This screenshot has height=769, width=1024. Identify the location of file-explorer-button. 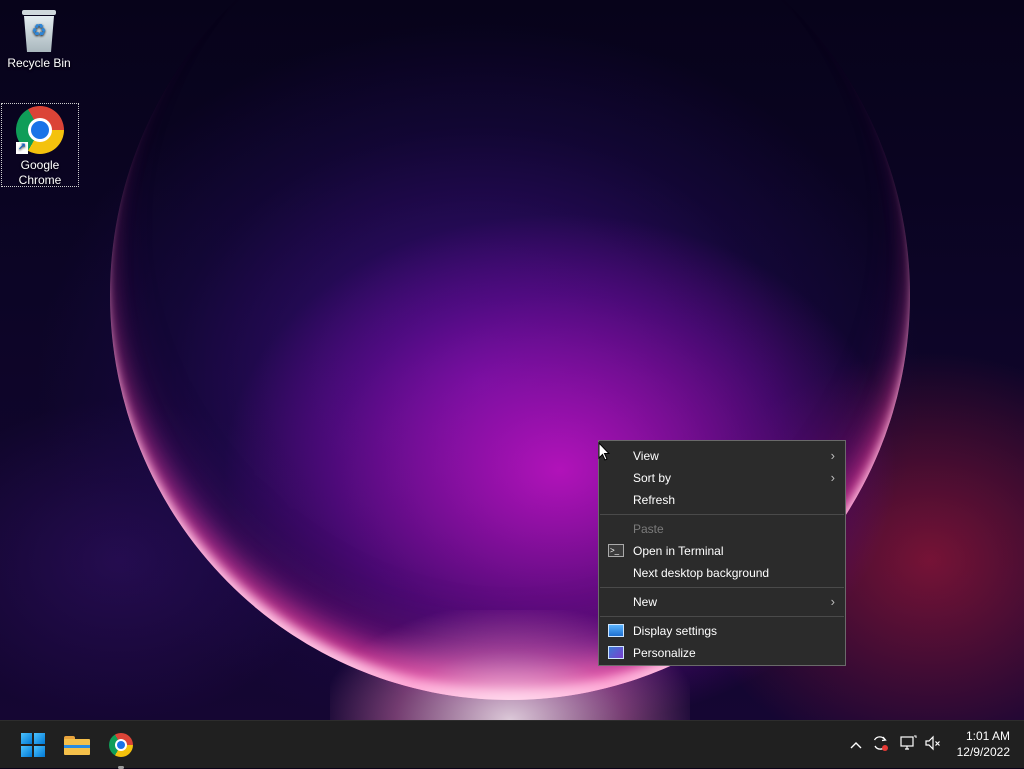
(77, 745).